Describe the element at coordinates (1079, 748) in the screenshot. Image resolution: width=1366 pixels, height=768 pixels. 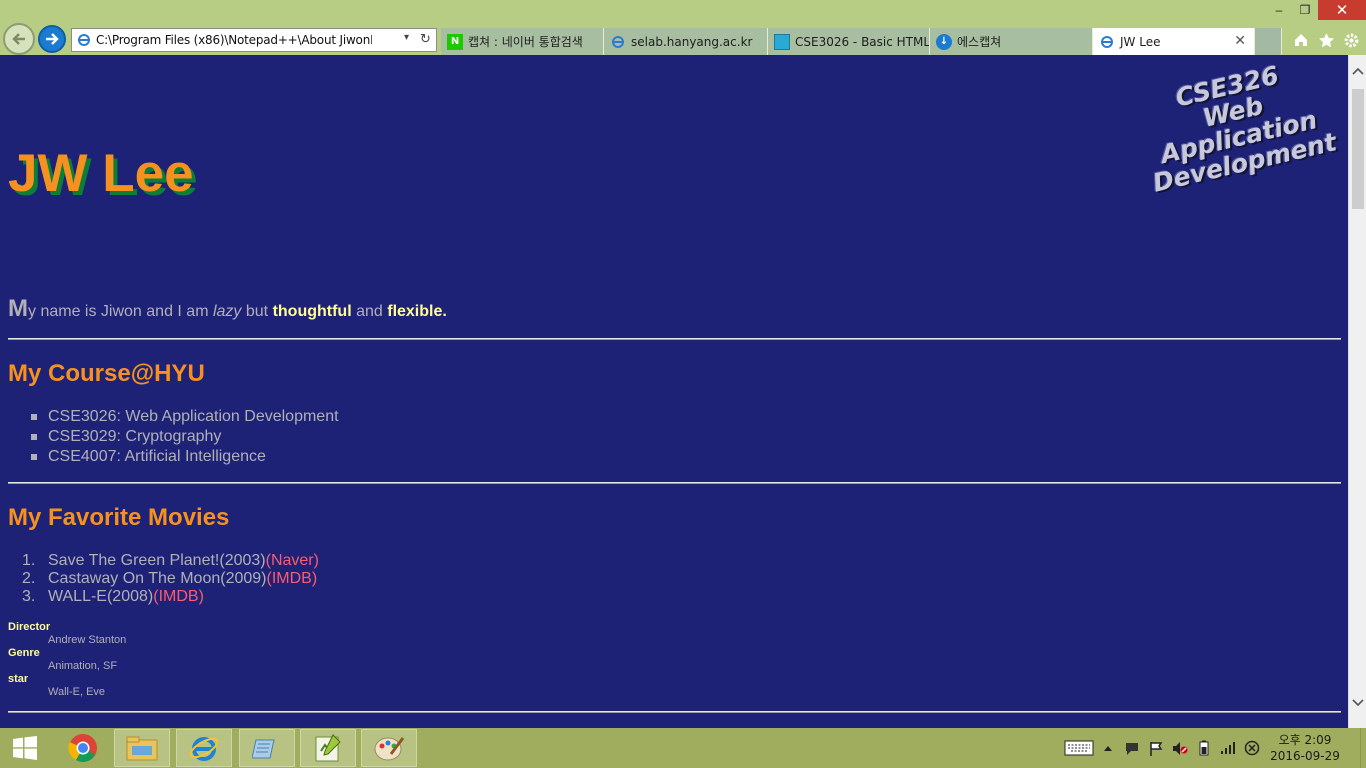
I see `keyboard-icon` at that location.